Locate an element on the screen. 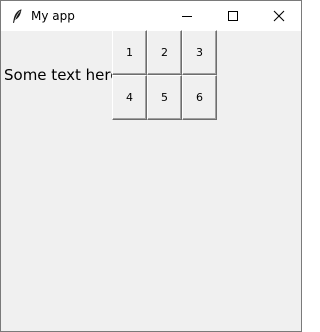 The width and height of the screenshot is (320, 332). grid-button-6: 6 is located at coordinates (199, 97).